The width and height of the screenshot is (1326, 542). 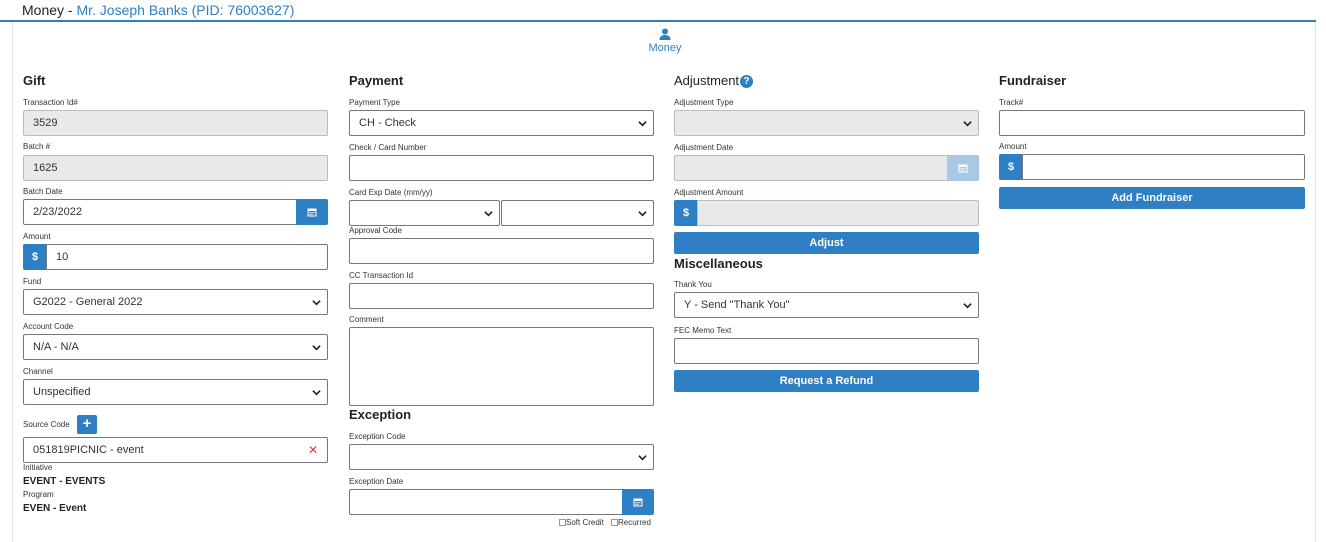 I want to click on adjust-button: Adjust, so click(x=826, y=243).